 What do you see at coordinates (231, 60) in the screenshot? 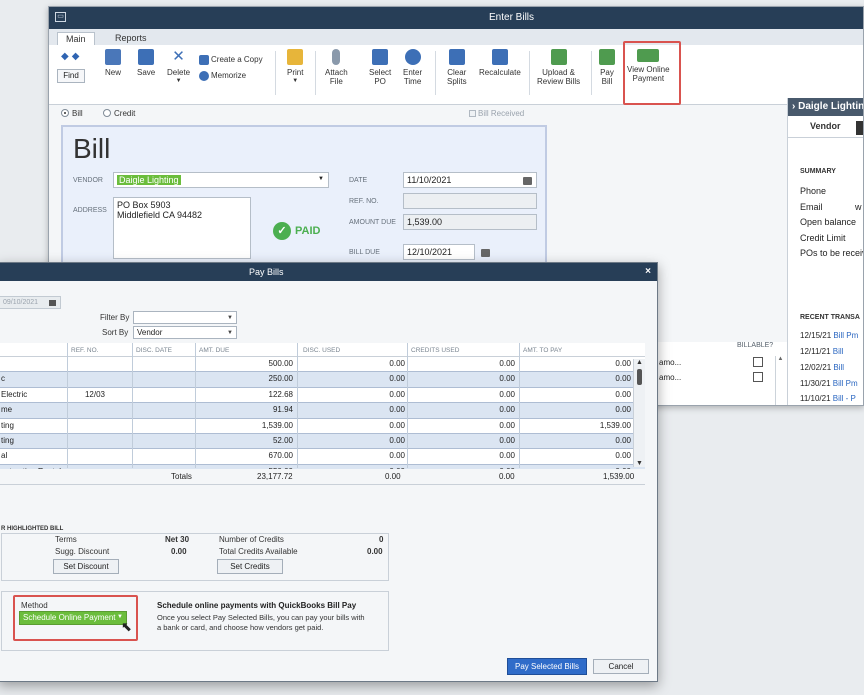
I see `create-copy-button: Create a Copy` at bounding box center [231, 60].